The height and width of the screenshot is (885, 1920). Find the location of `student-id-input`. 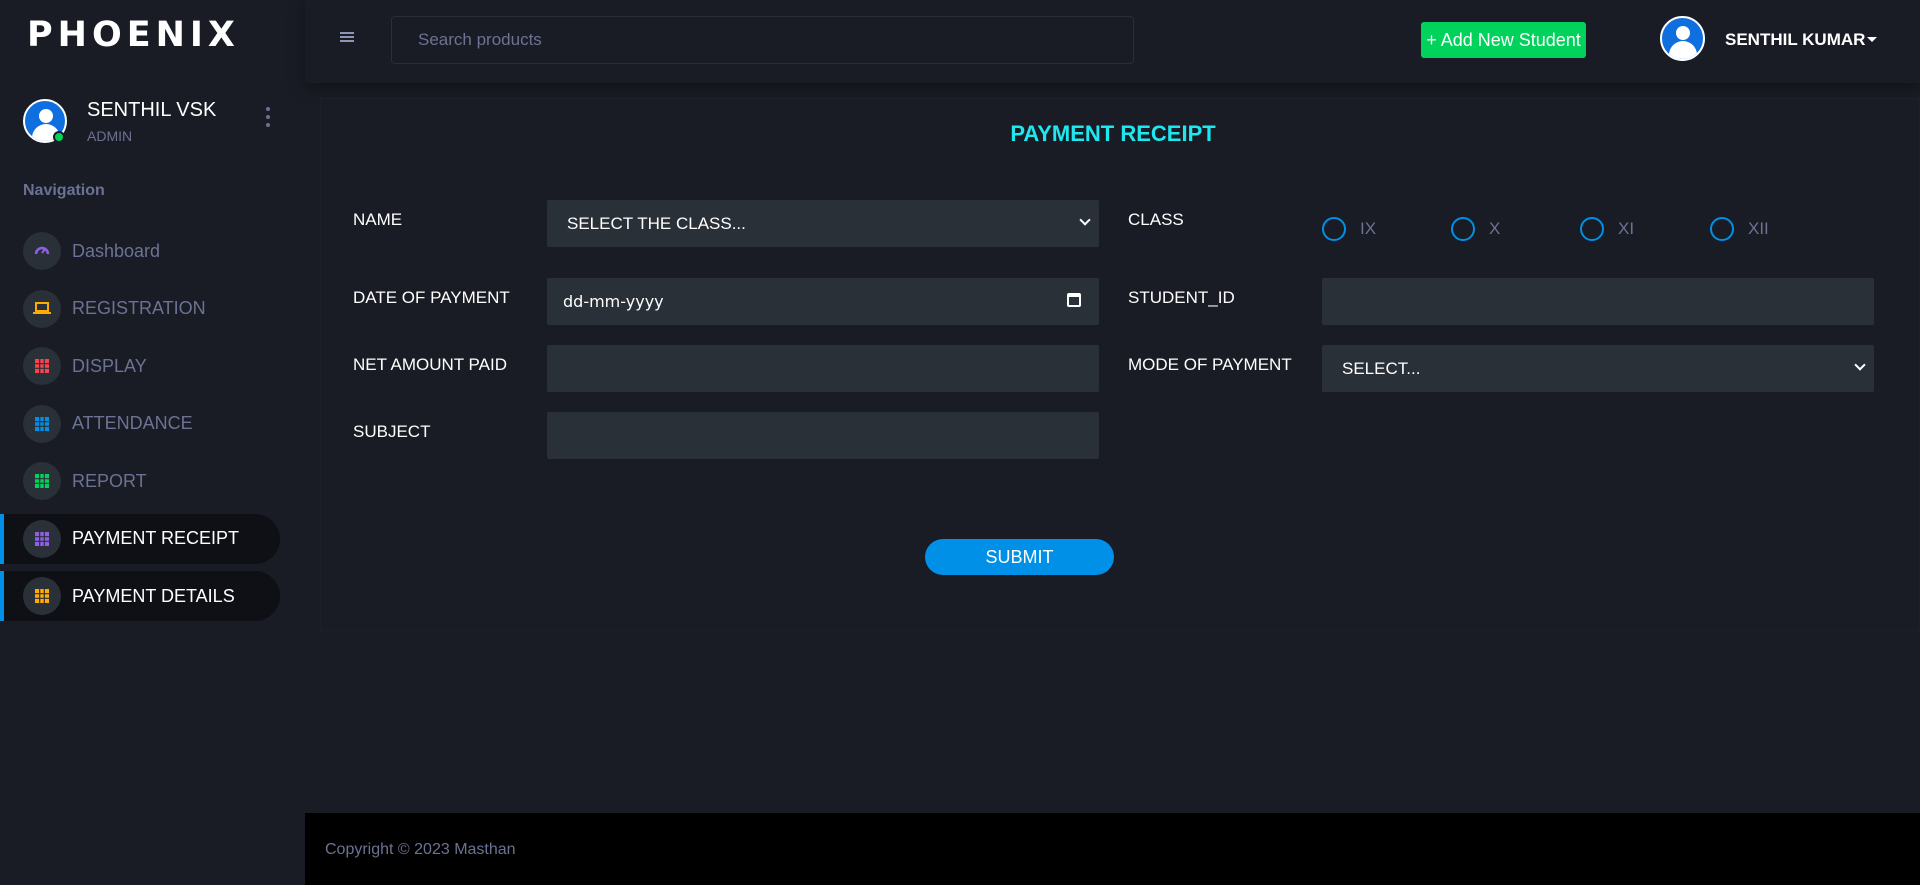

student-id-input is located at coordinates (1598, 301).